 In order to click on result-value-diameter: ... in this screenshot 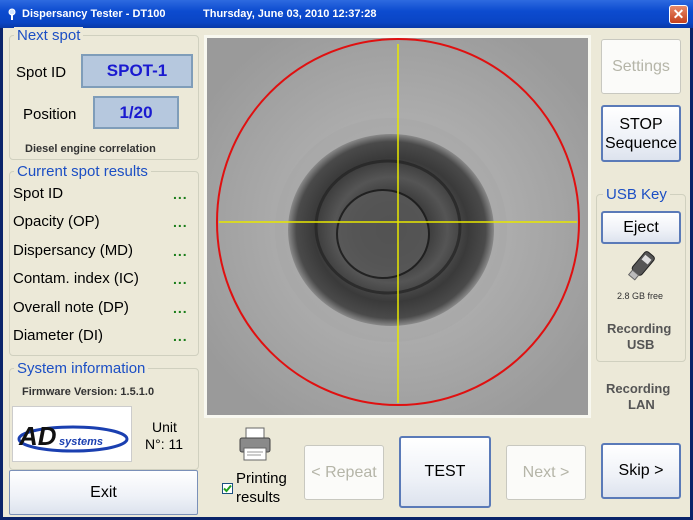, I will do `click(180, 336)`.